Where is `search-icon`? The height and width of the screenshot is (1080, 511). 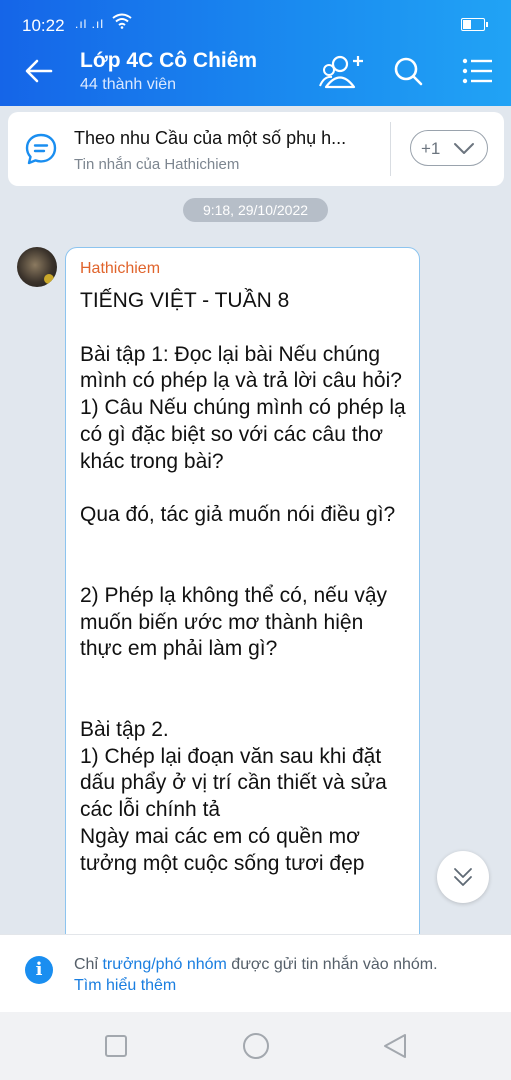 search-icon is located at coordinates (408, 71).